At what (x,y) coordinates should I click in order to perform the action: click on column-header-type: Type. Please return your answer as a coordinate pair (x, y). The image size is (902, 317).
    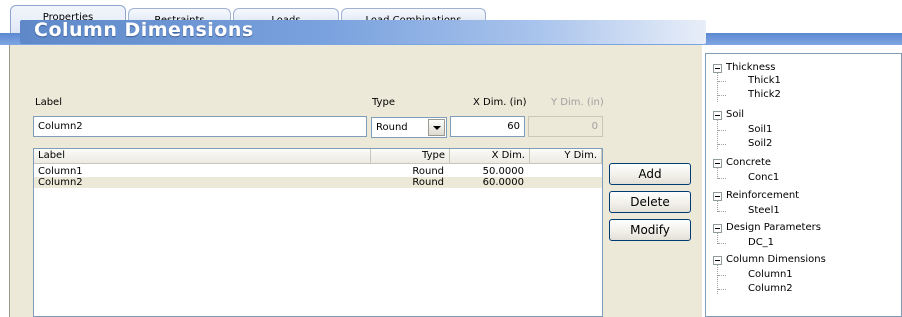
    Looking at the image, I should click on (410, 156).